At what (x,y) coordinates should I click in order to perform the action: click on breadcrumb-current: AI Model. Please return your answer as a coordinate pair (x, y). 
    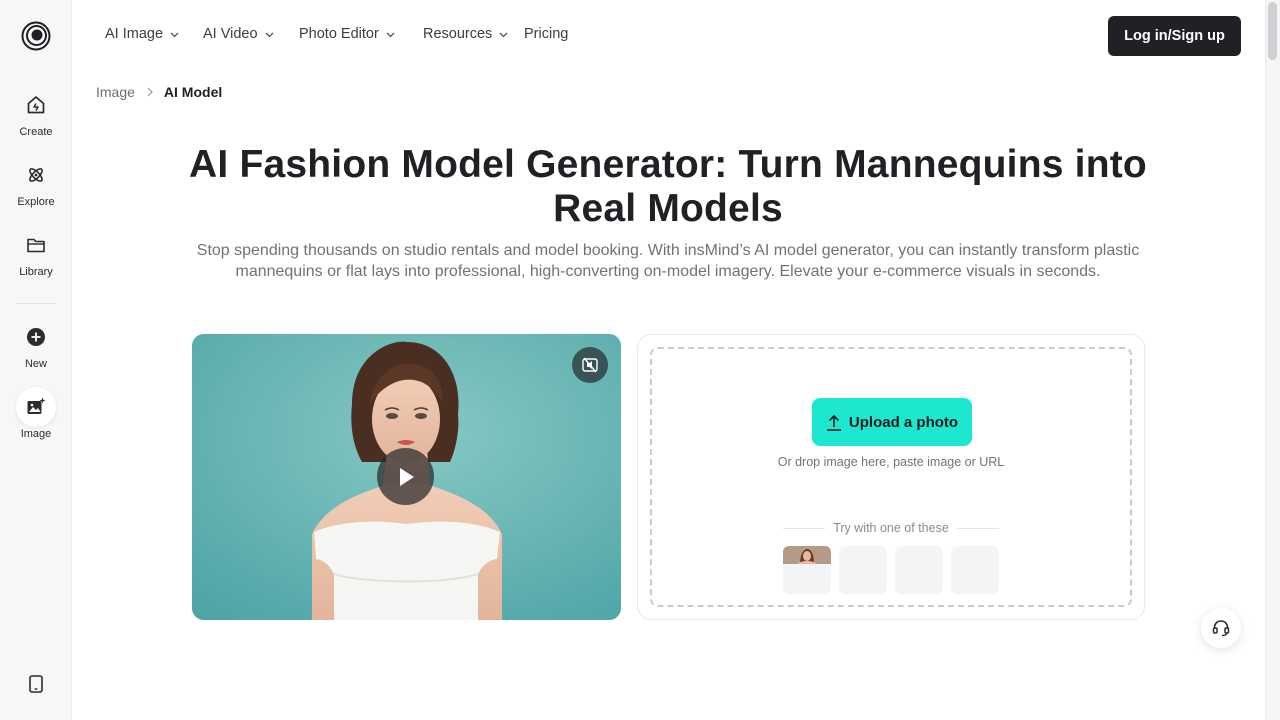
    Looking at the image, I should click on (193, 92).